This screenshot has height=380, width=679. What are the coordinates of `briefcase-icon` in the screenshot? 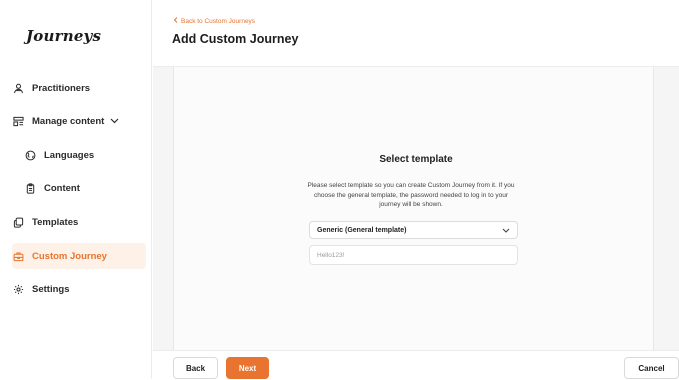 It's located at (18, 256).